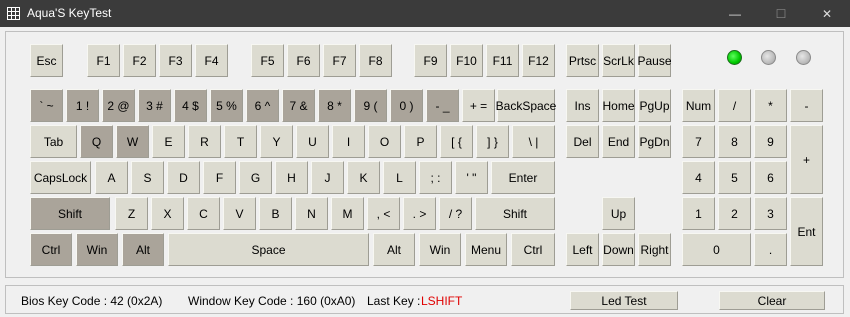 Image resolution: width=850 pixels, height=317 pixels. I want to click on key-f3: F3, so click(175, 60).